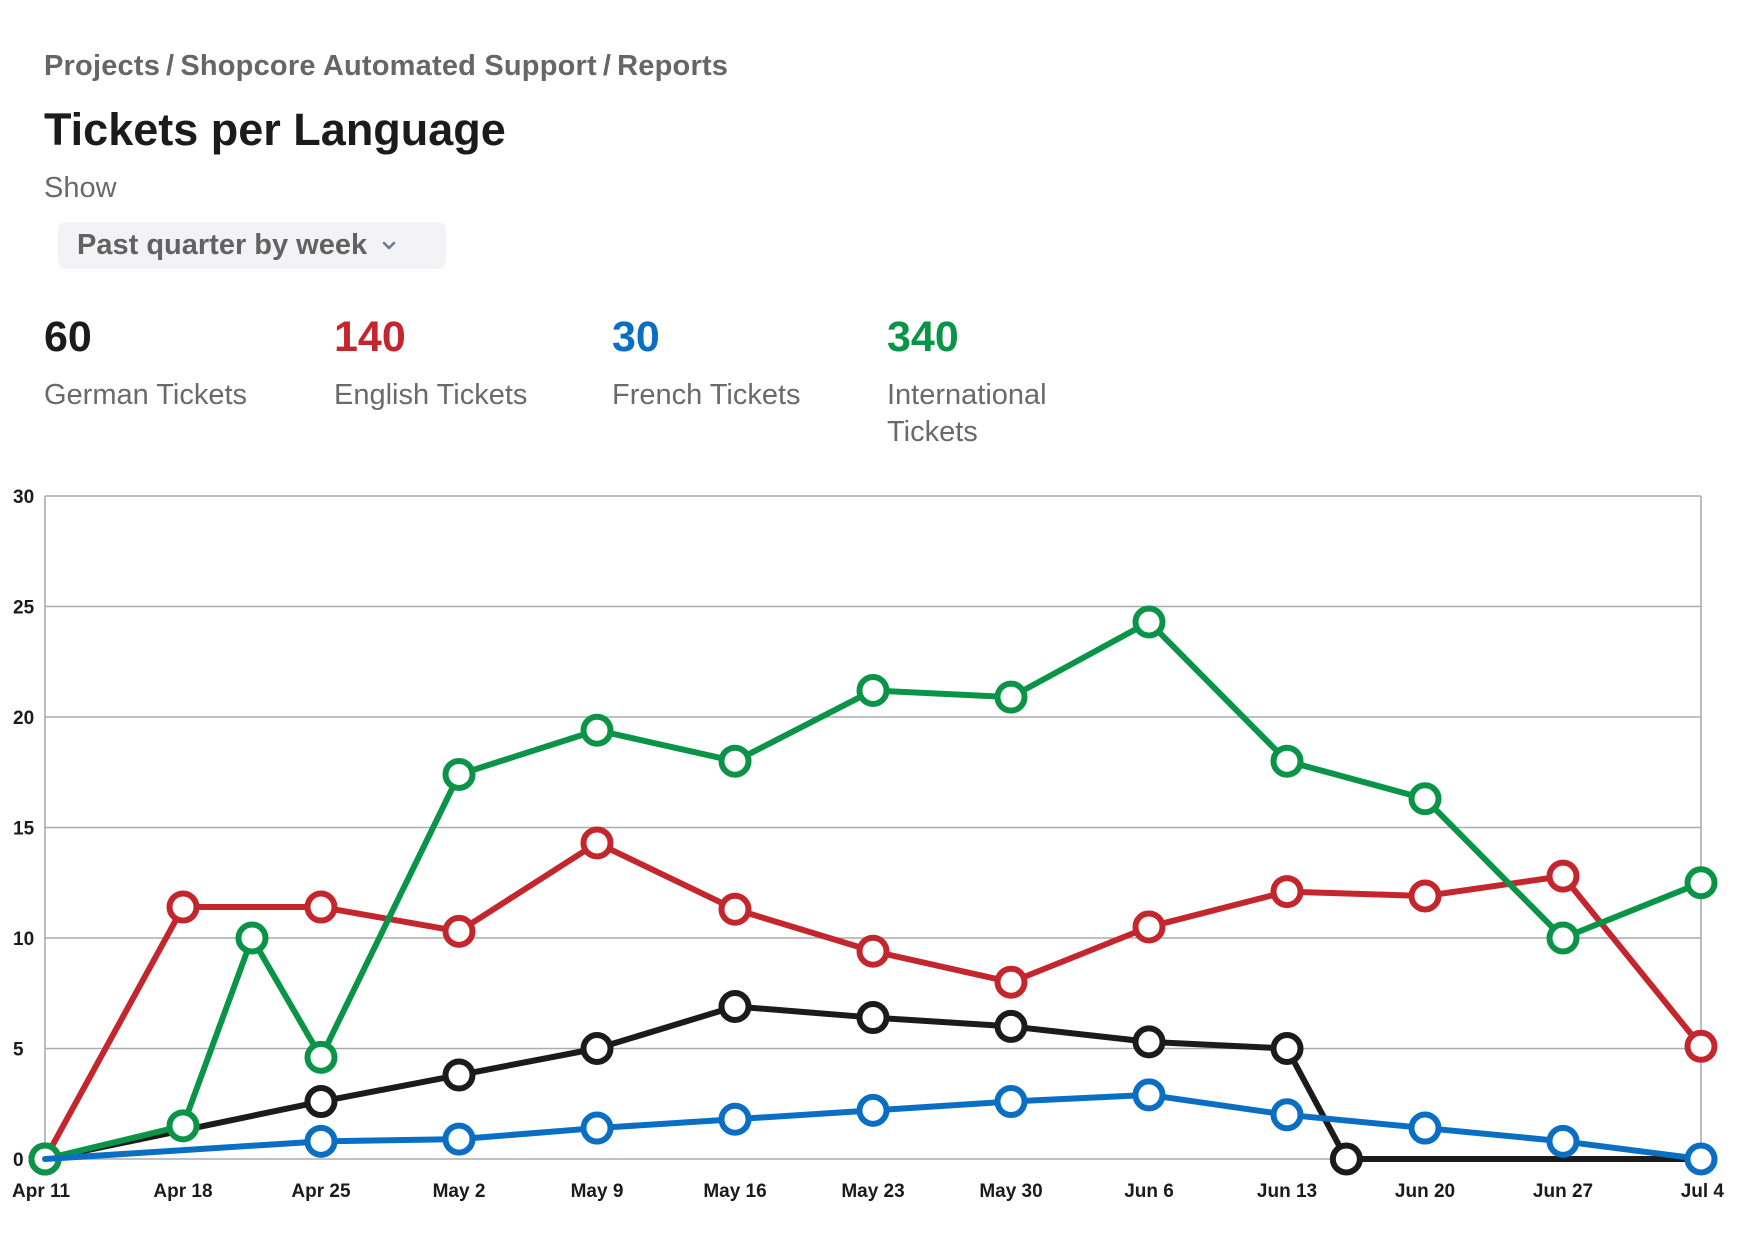 This screenshot has height=1256, width=1751. Describe the element at coordinates (706, 395) in the screenshot. I see `stat-label: French Tickets` at that location.